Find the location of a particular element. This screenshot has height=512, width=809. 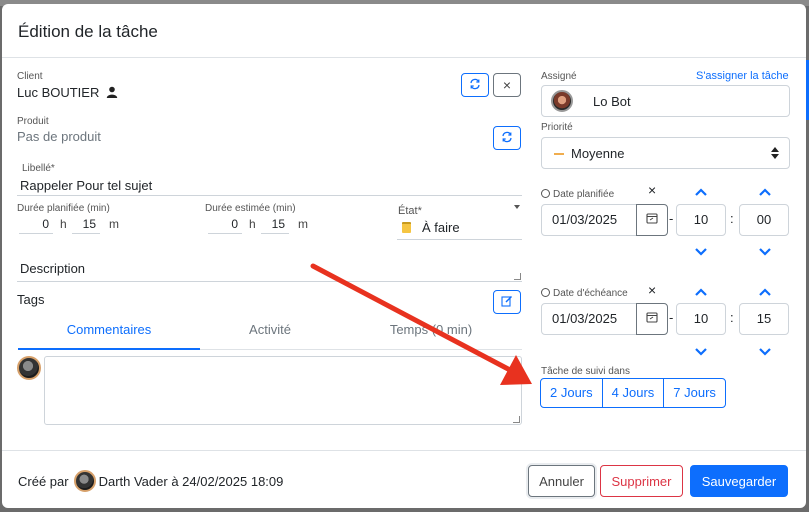

client-value: Luc BOUTIER is located at coordinates (67, 93).